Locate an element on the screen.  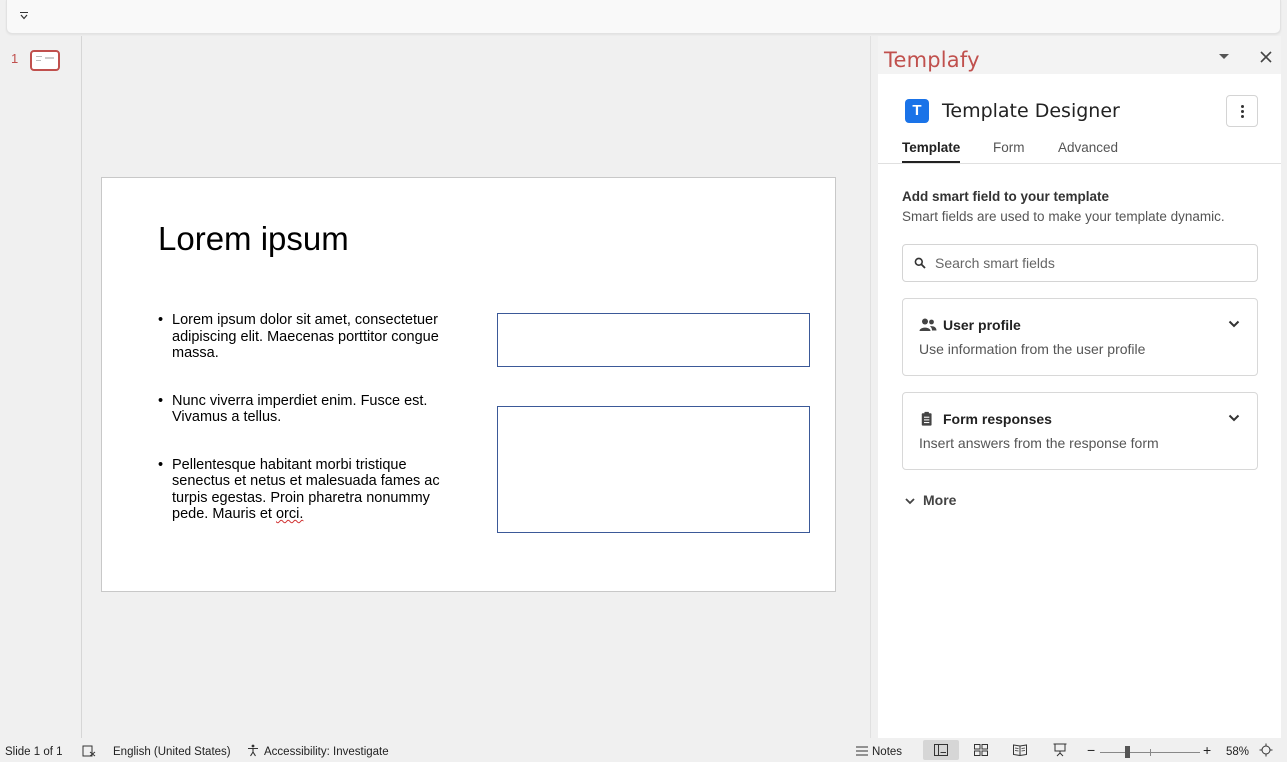
slide-count: Slide 1 of 1 is located at coordinates (34, 752).